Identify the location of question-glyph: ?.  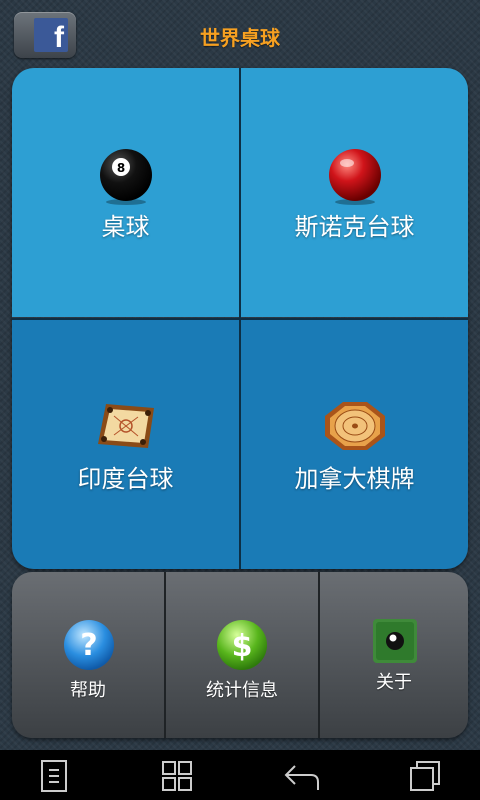
(88, 645).